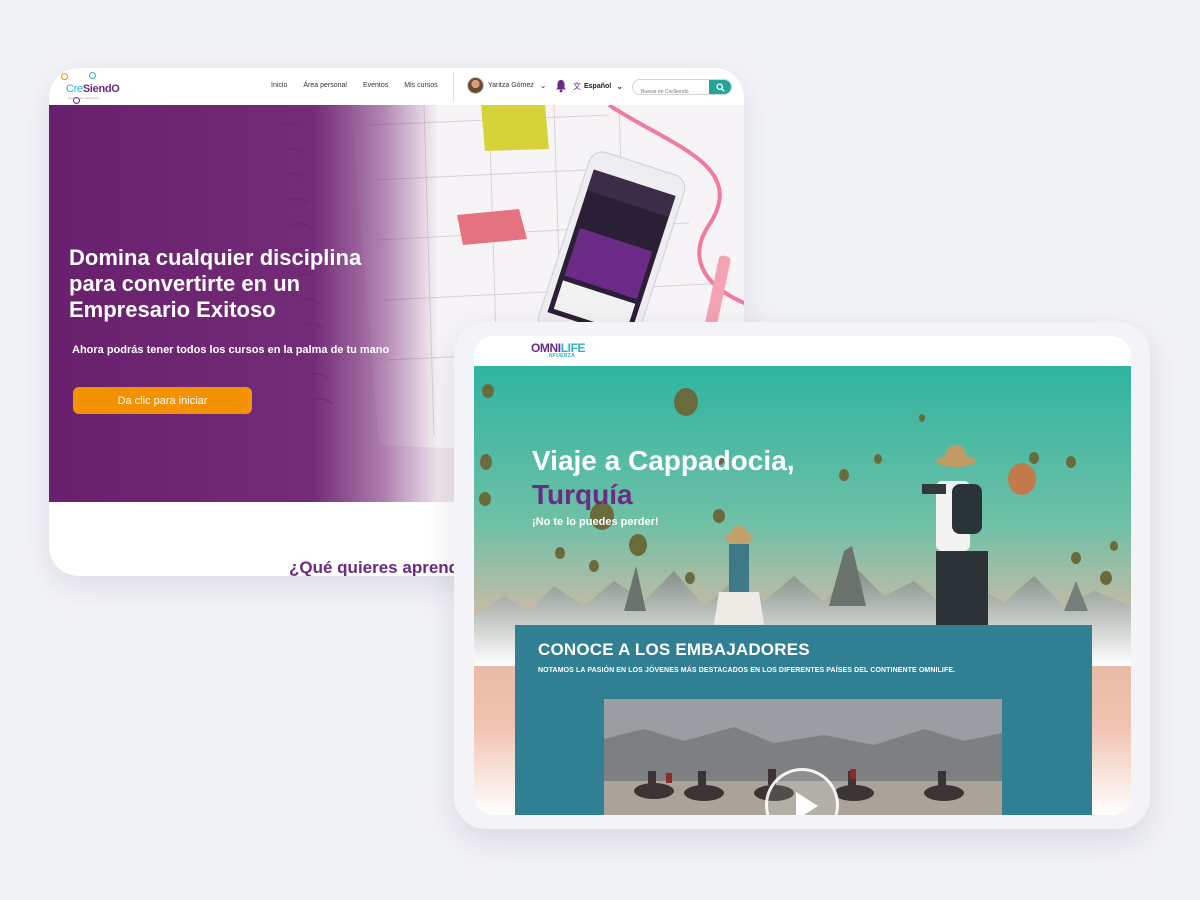  I want to click on search-button, so click(720, 87).